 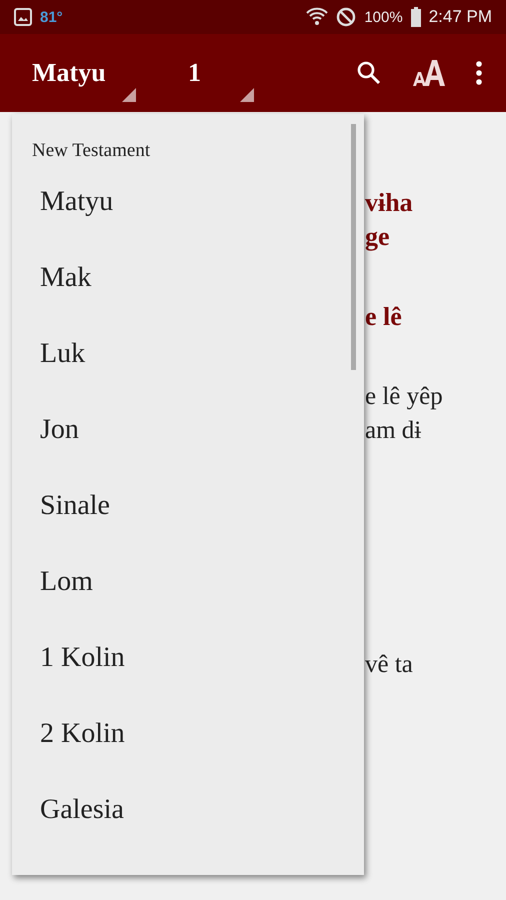 What do you see at coordinates (415, 17) in the screenshot?
I see `battery-icon` at bounding box center [415, 17].